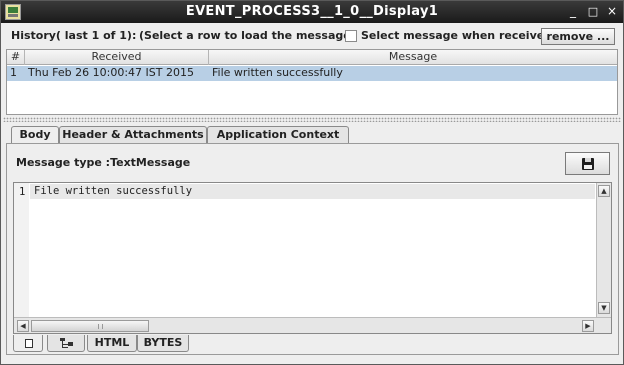 The width and height of the screenshot is (624, 365). I want to click on column-header-number: #, so click(16, 57).